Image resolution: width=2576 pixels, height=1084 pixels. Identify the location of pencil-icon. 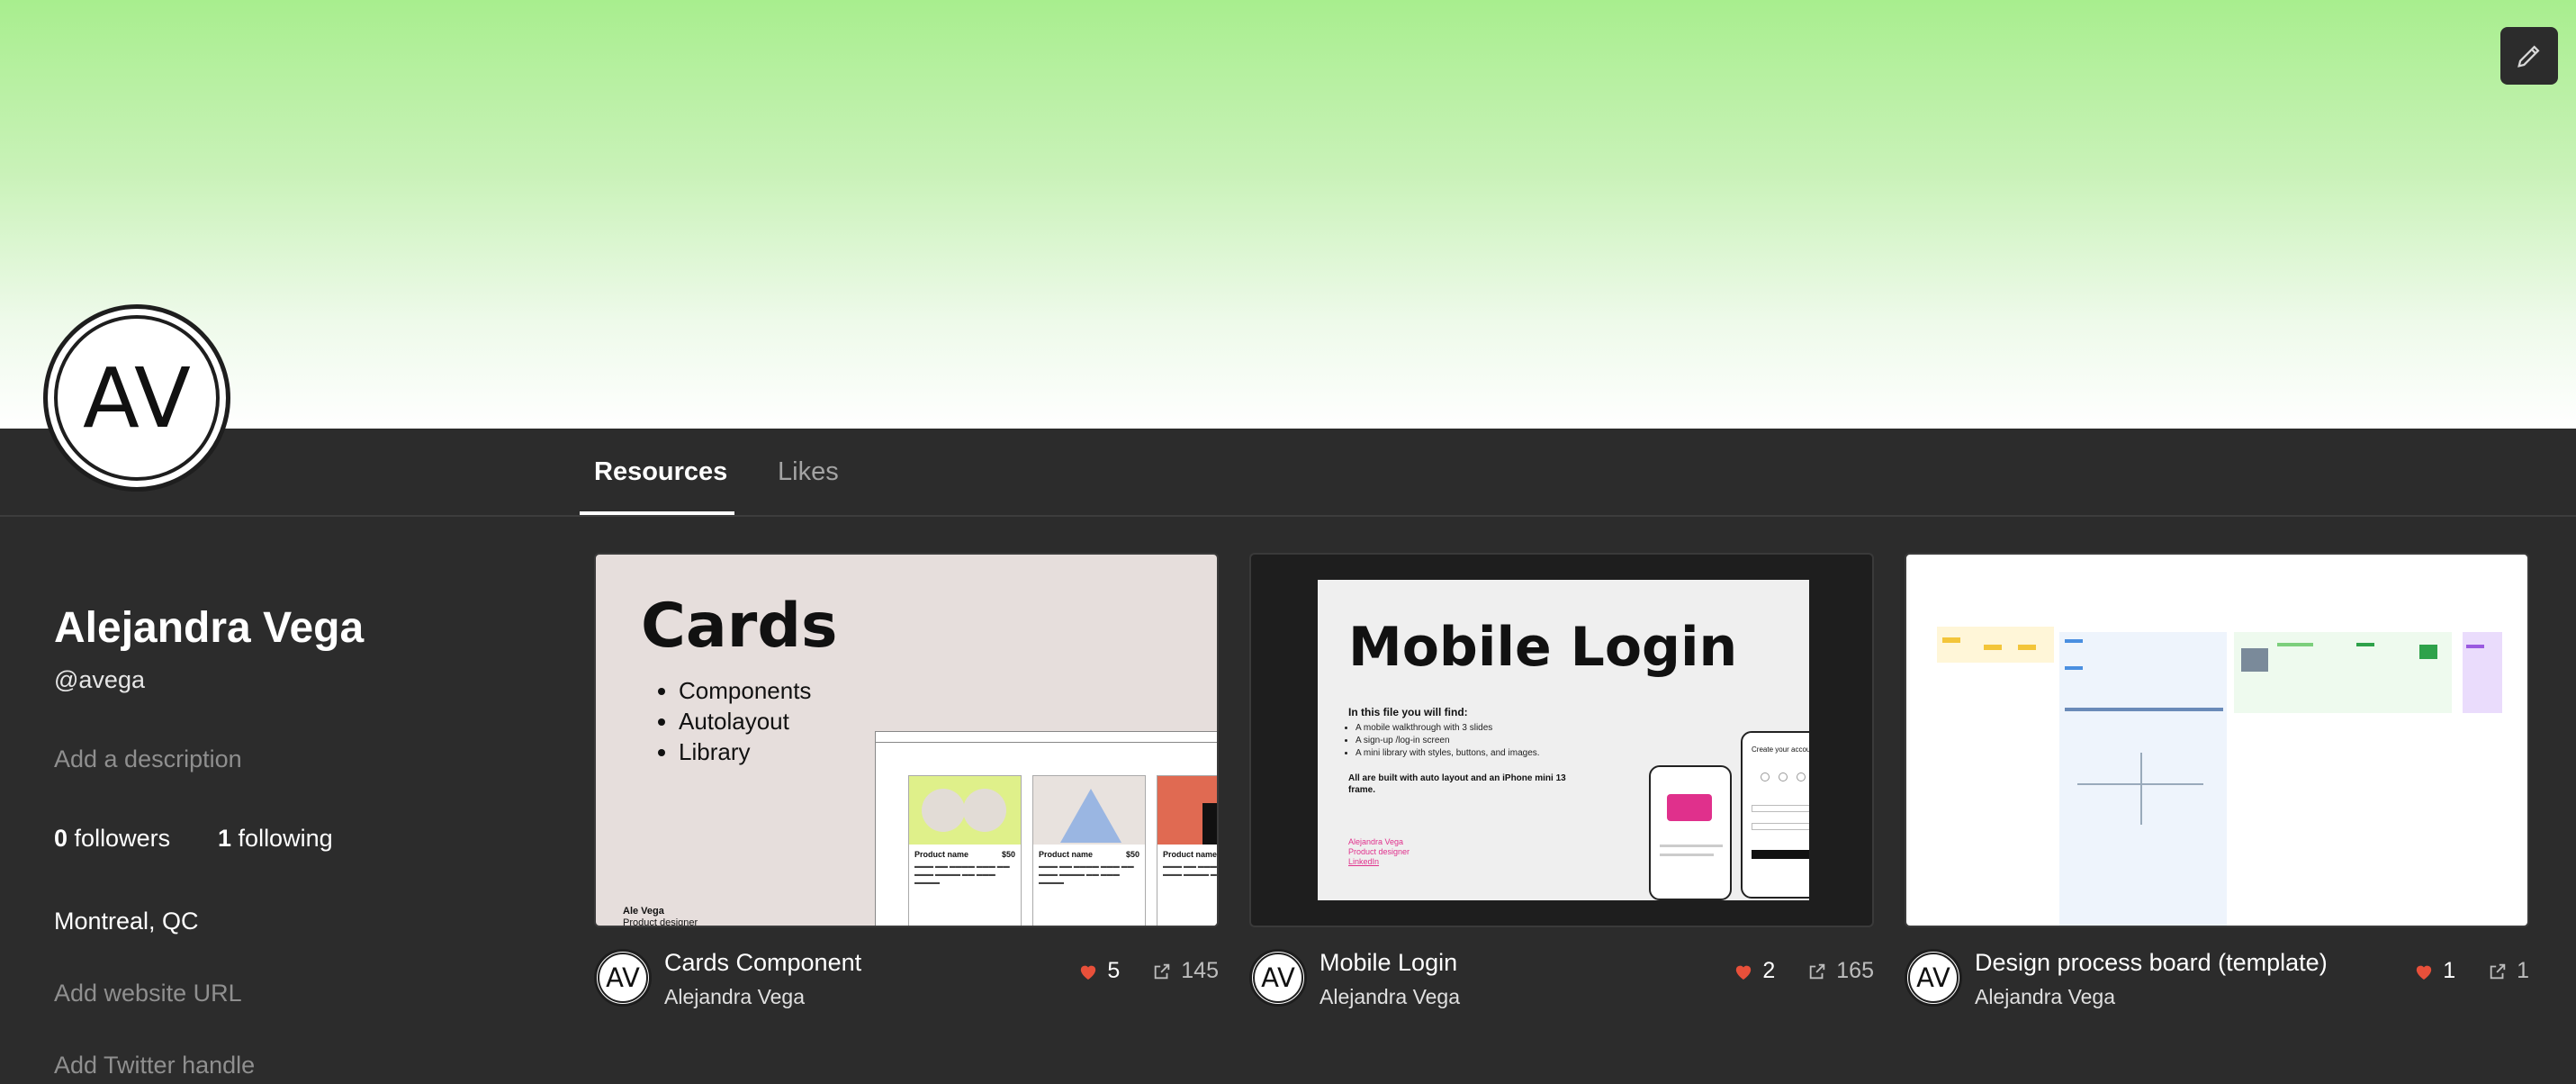
(2528, 57).